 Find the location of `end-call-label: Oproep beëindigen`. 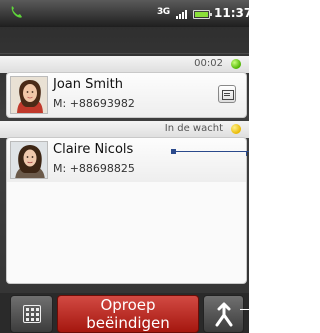

end-call-label: Oproep beëindigen is located at coordinates (128, 314).